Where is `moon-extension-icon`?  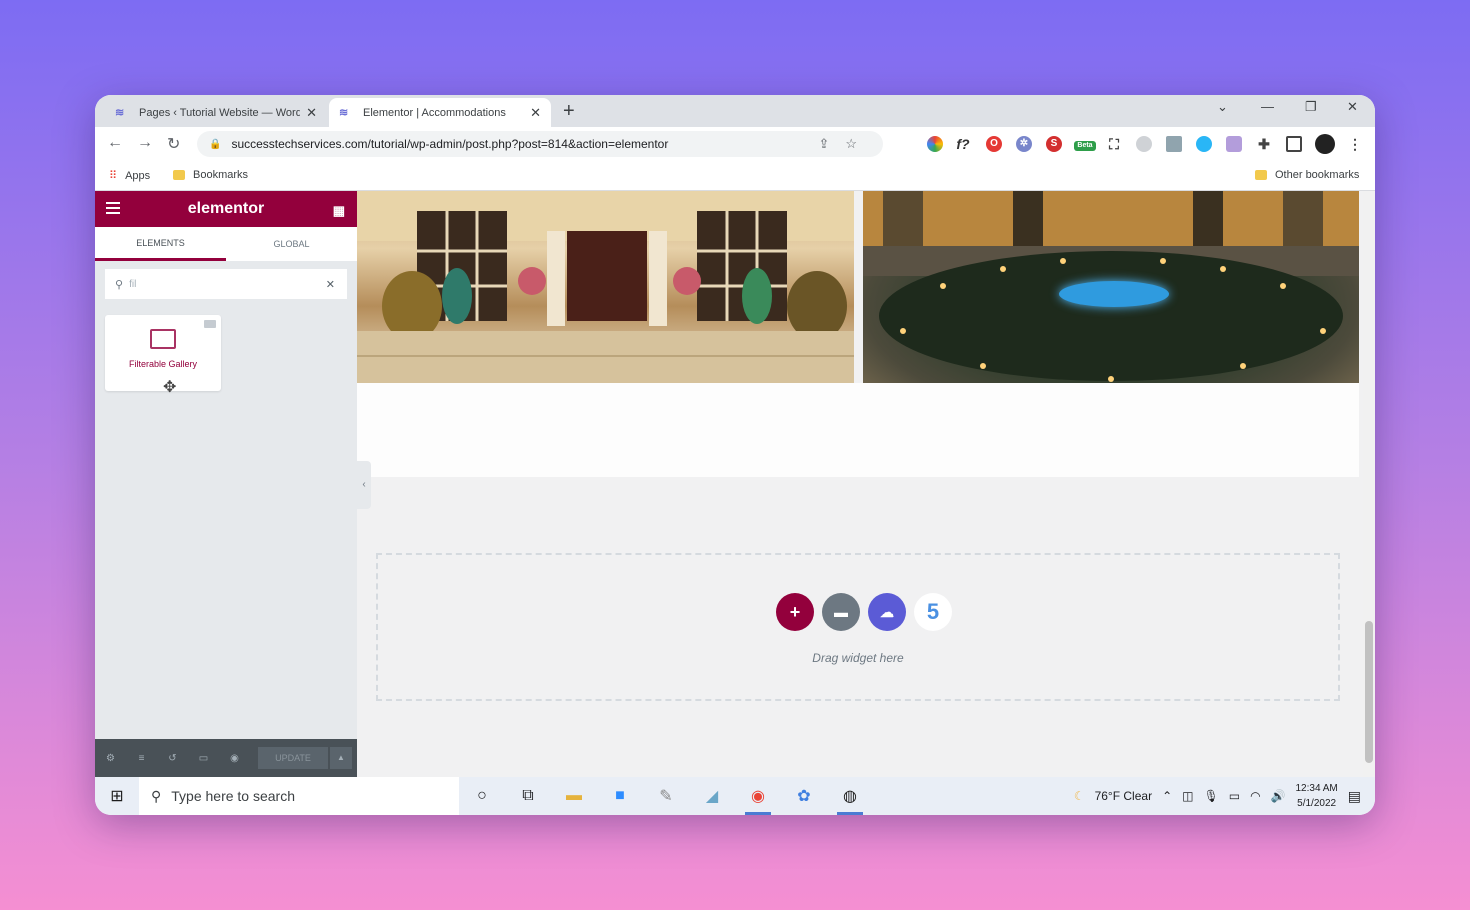 moon-extension-icon is located at coordinates (1144, 144).